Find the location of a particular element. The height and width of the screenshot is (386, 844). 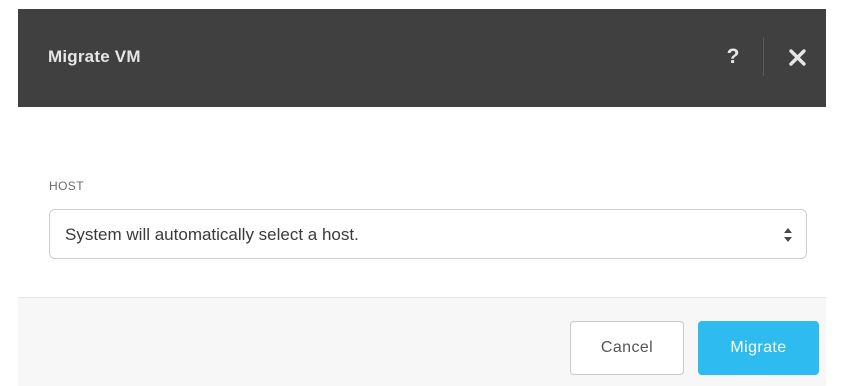

header-divider is located at coordinates (763, 57).